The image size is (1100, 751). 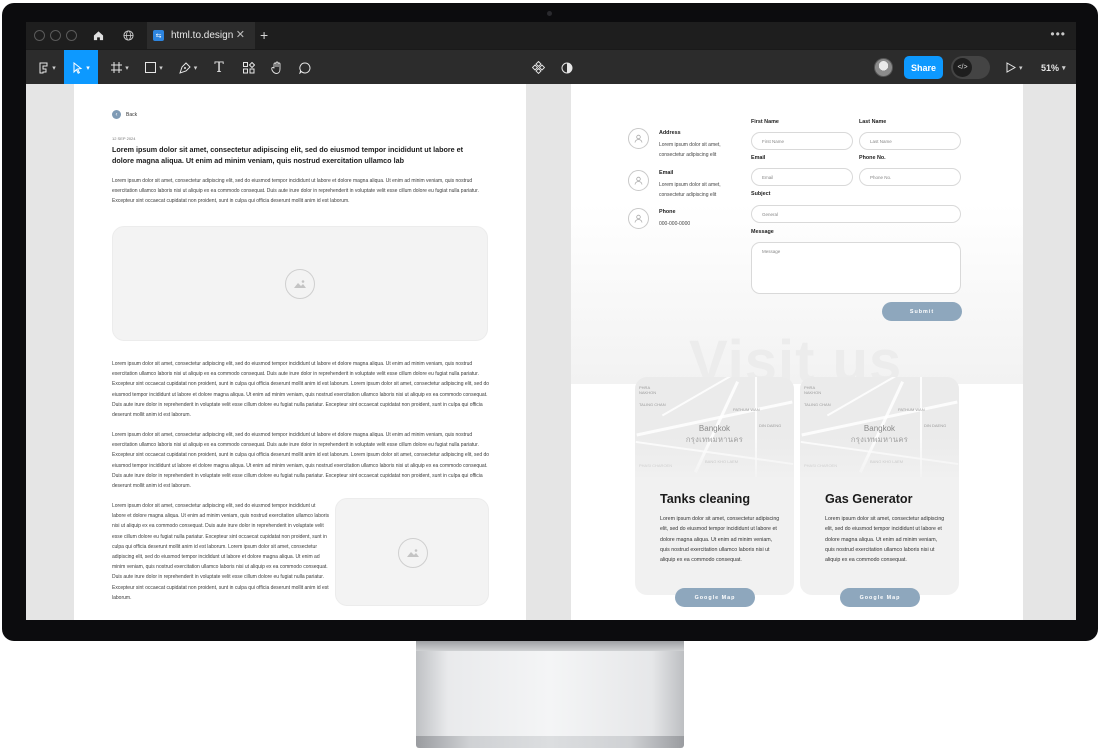 I want to click on close-window-button, so click(x=39, y=35).